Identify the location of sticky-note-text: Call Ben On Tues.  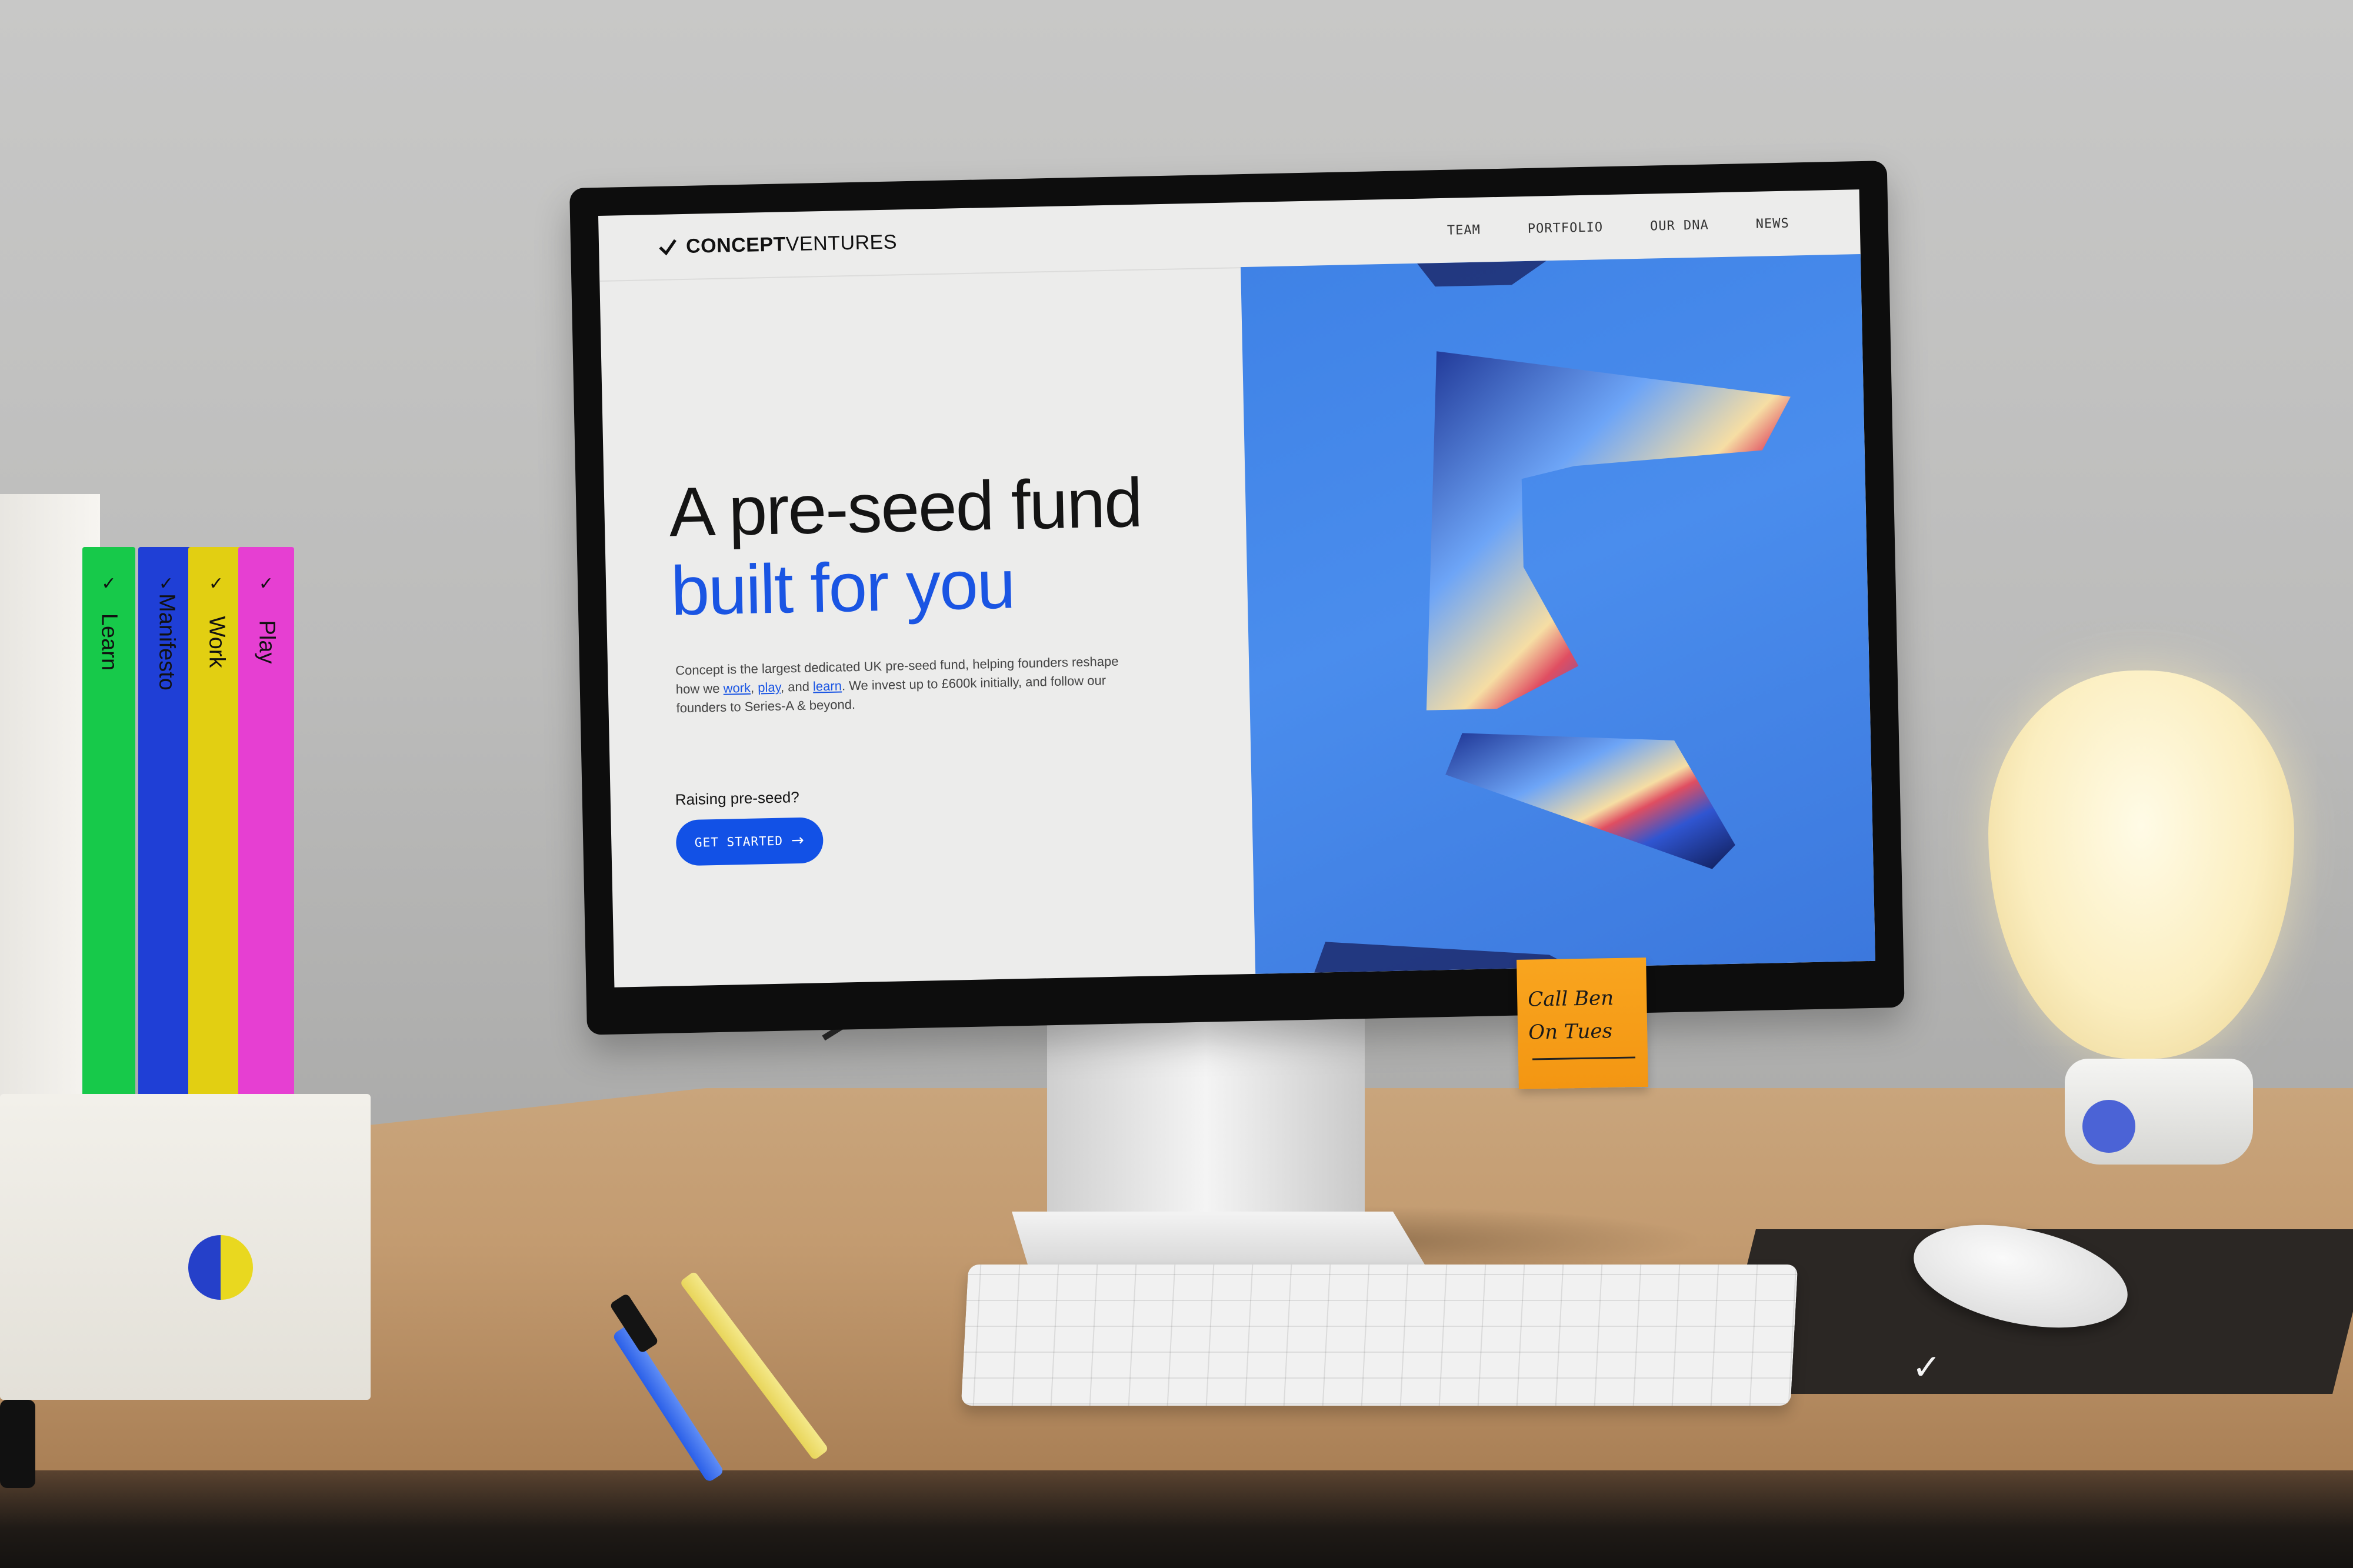
(1571, 1015).